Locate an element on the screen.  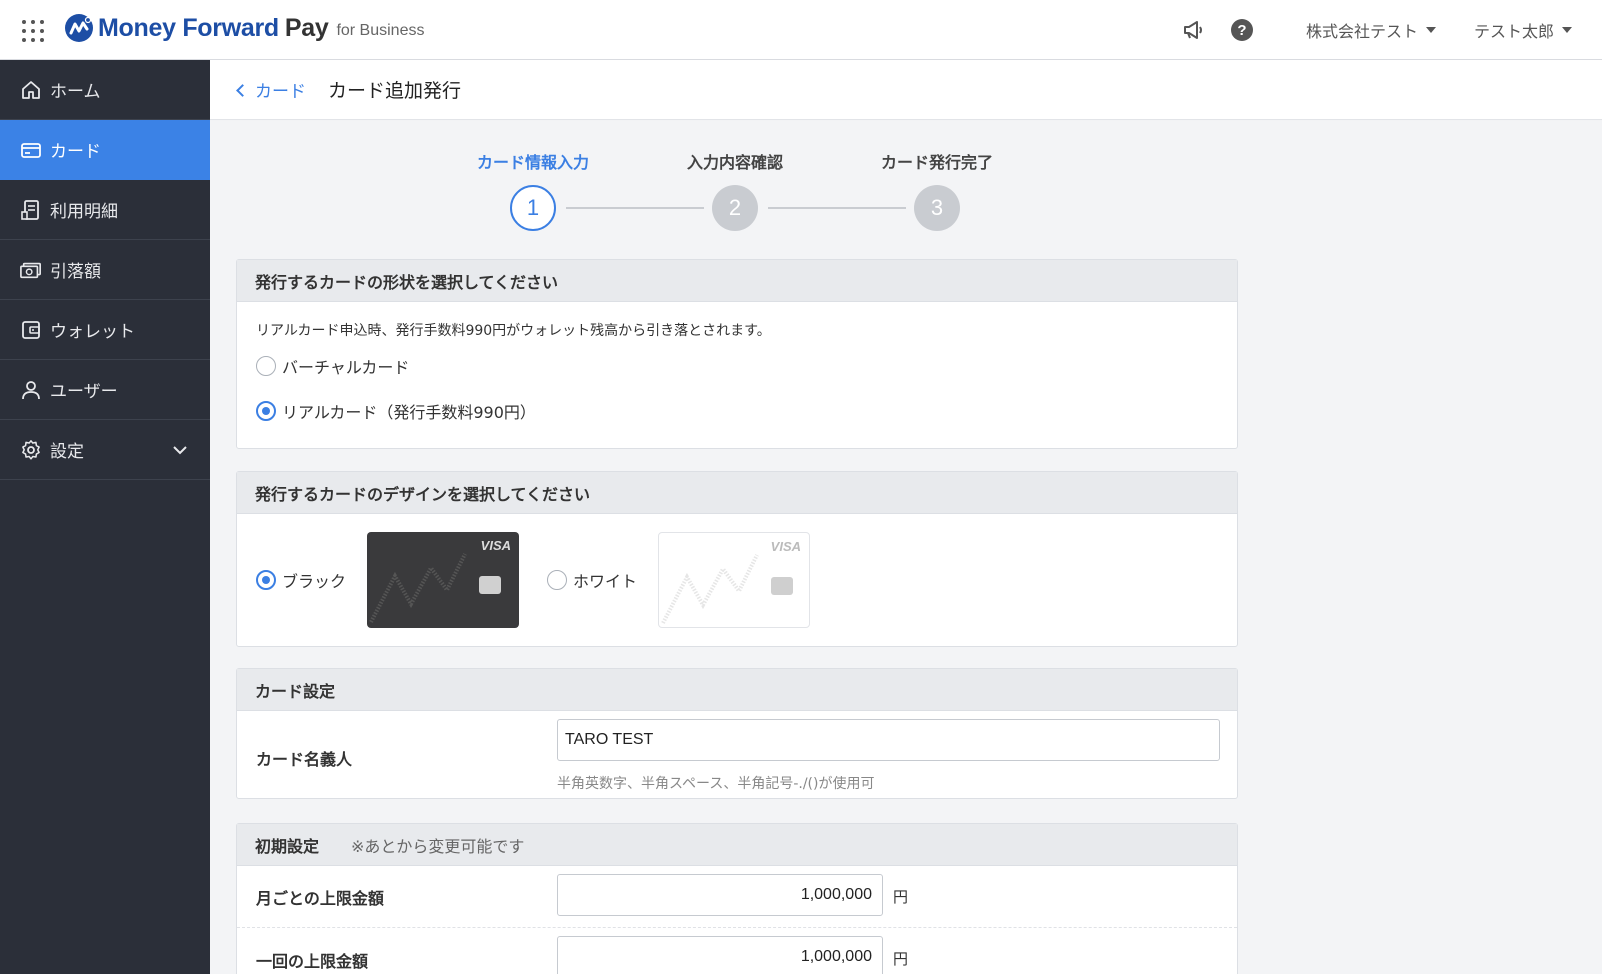
sidebar-item-statement: 利用明細 is located at coordinates (105, 210).